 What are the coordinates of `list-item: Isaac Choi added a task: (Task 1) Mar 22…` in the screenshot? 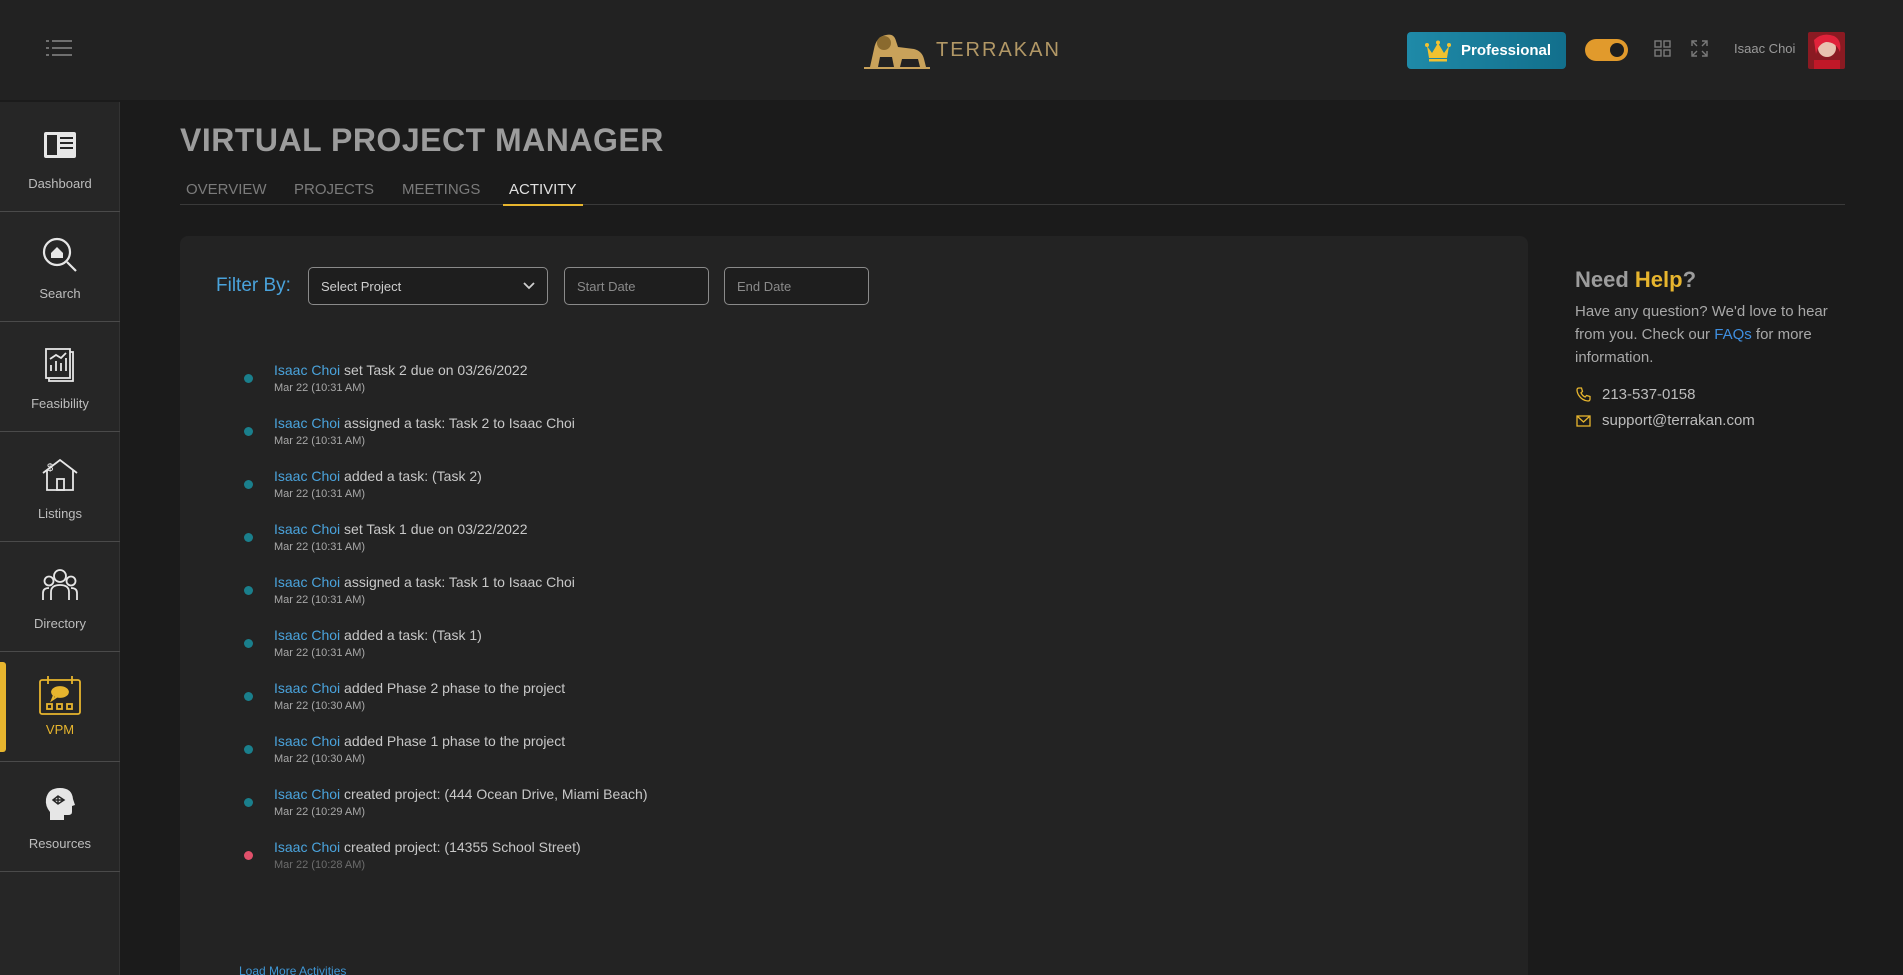 It's located at (594, 647).